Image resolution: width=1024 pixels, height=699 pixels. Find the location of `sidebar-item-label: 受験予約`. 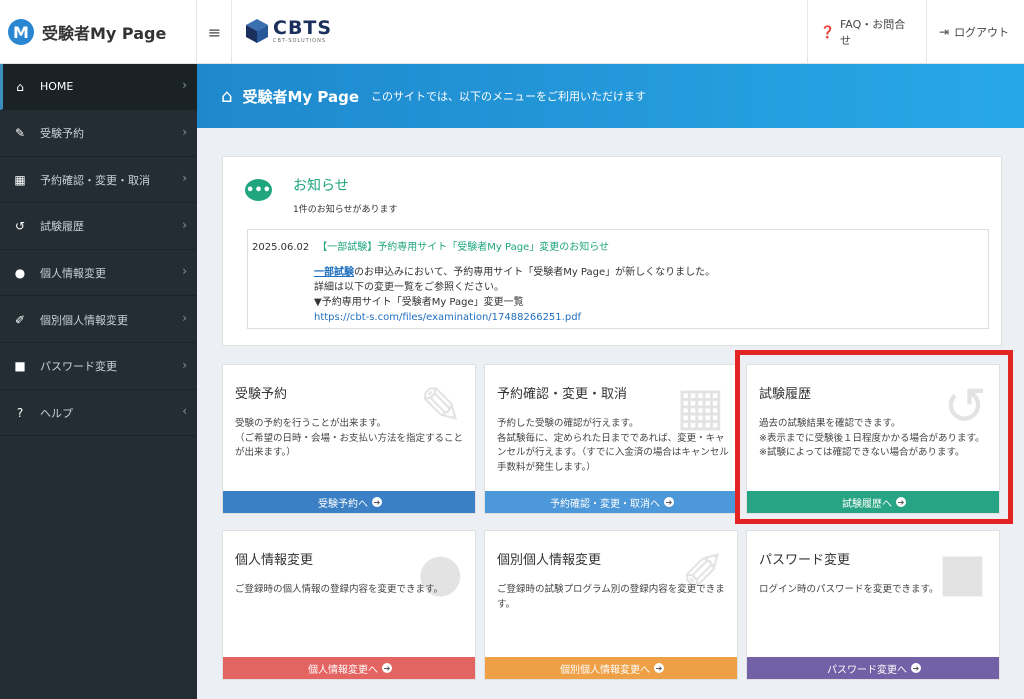

sidebar-item-label: 受験予約 is located at coordinates (62, 134).